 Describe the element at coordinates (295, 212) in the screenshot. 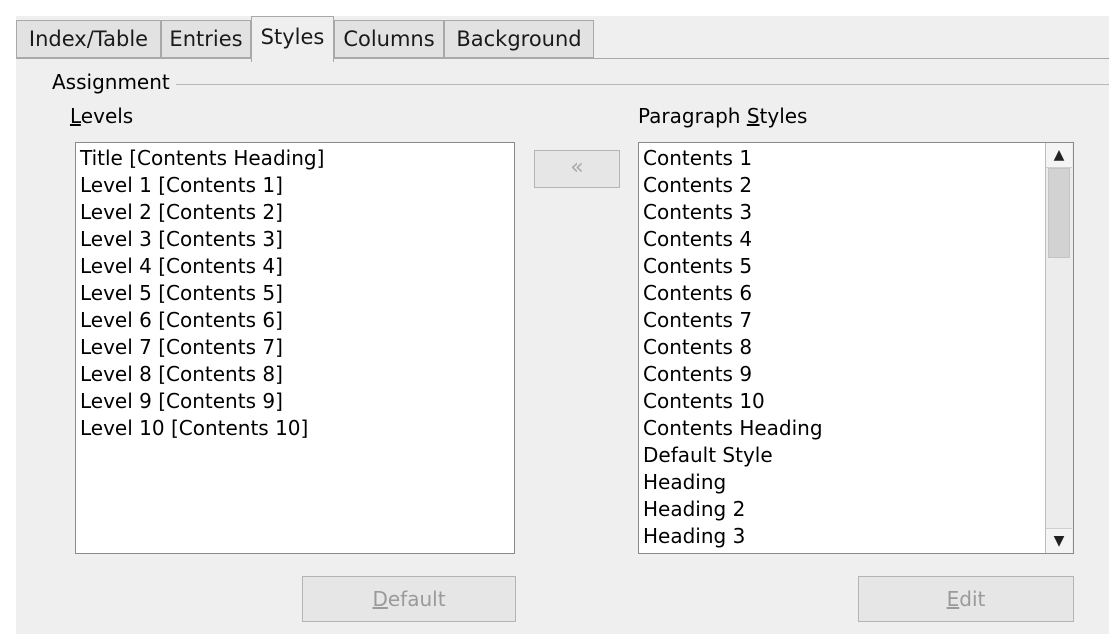

I see `level-list-item: Level 2 [Contents 2]` at that location.